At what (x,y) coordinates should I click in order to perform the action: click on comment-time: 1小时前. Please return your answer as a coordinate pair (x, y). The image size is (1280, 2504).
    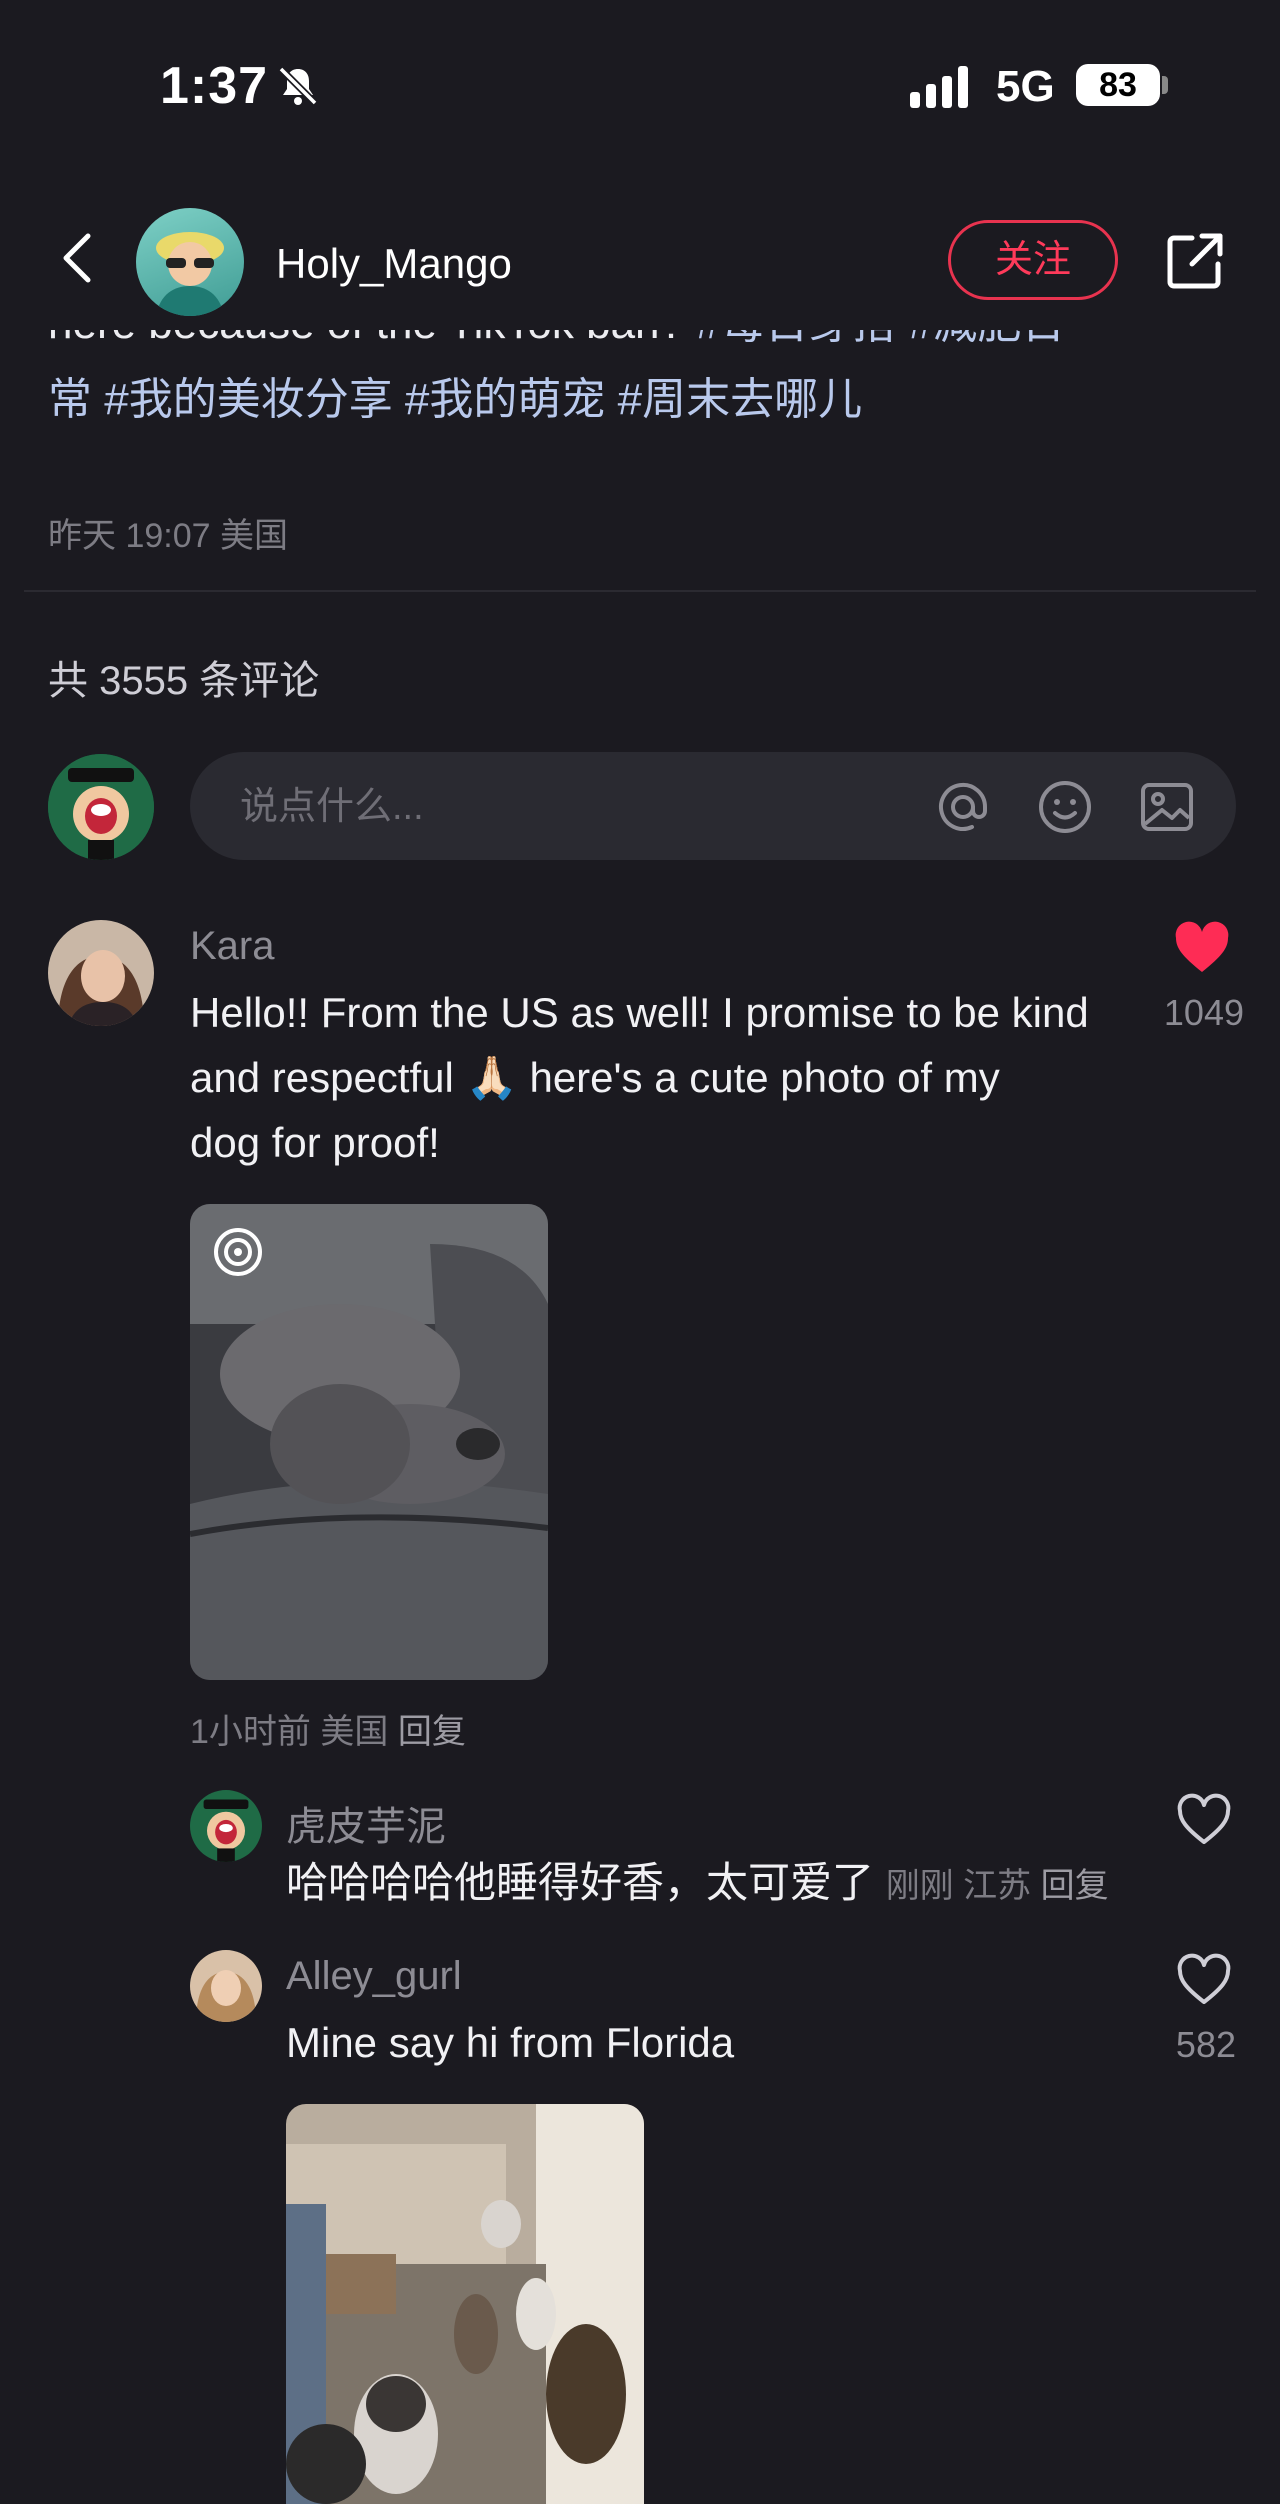
    Looking at the image, I should click on (250, 1732).